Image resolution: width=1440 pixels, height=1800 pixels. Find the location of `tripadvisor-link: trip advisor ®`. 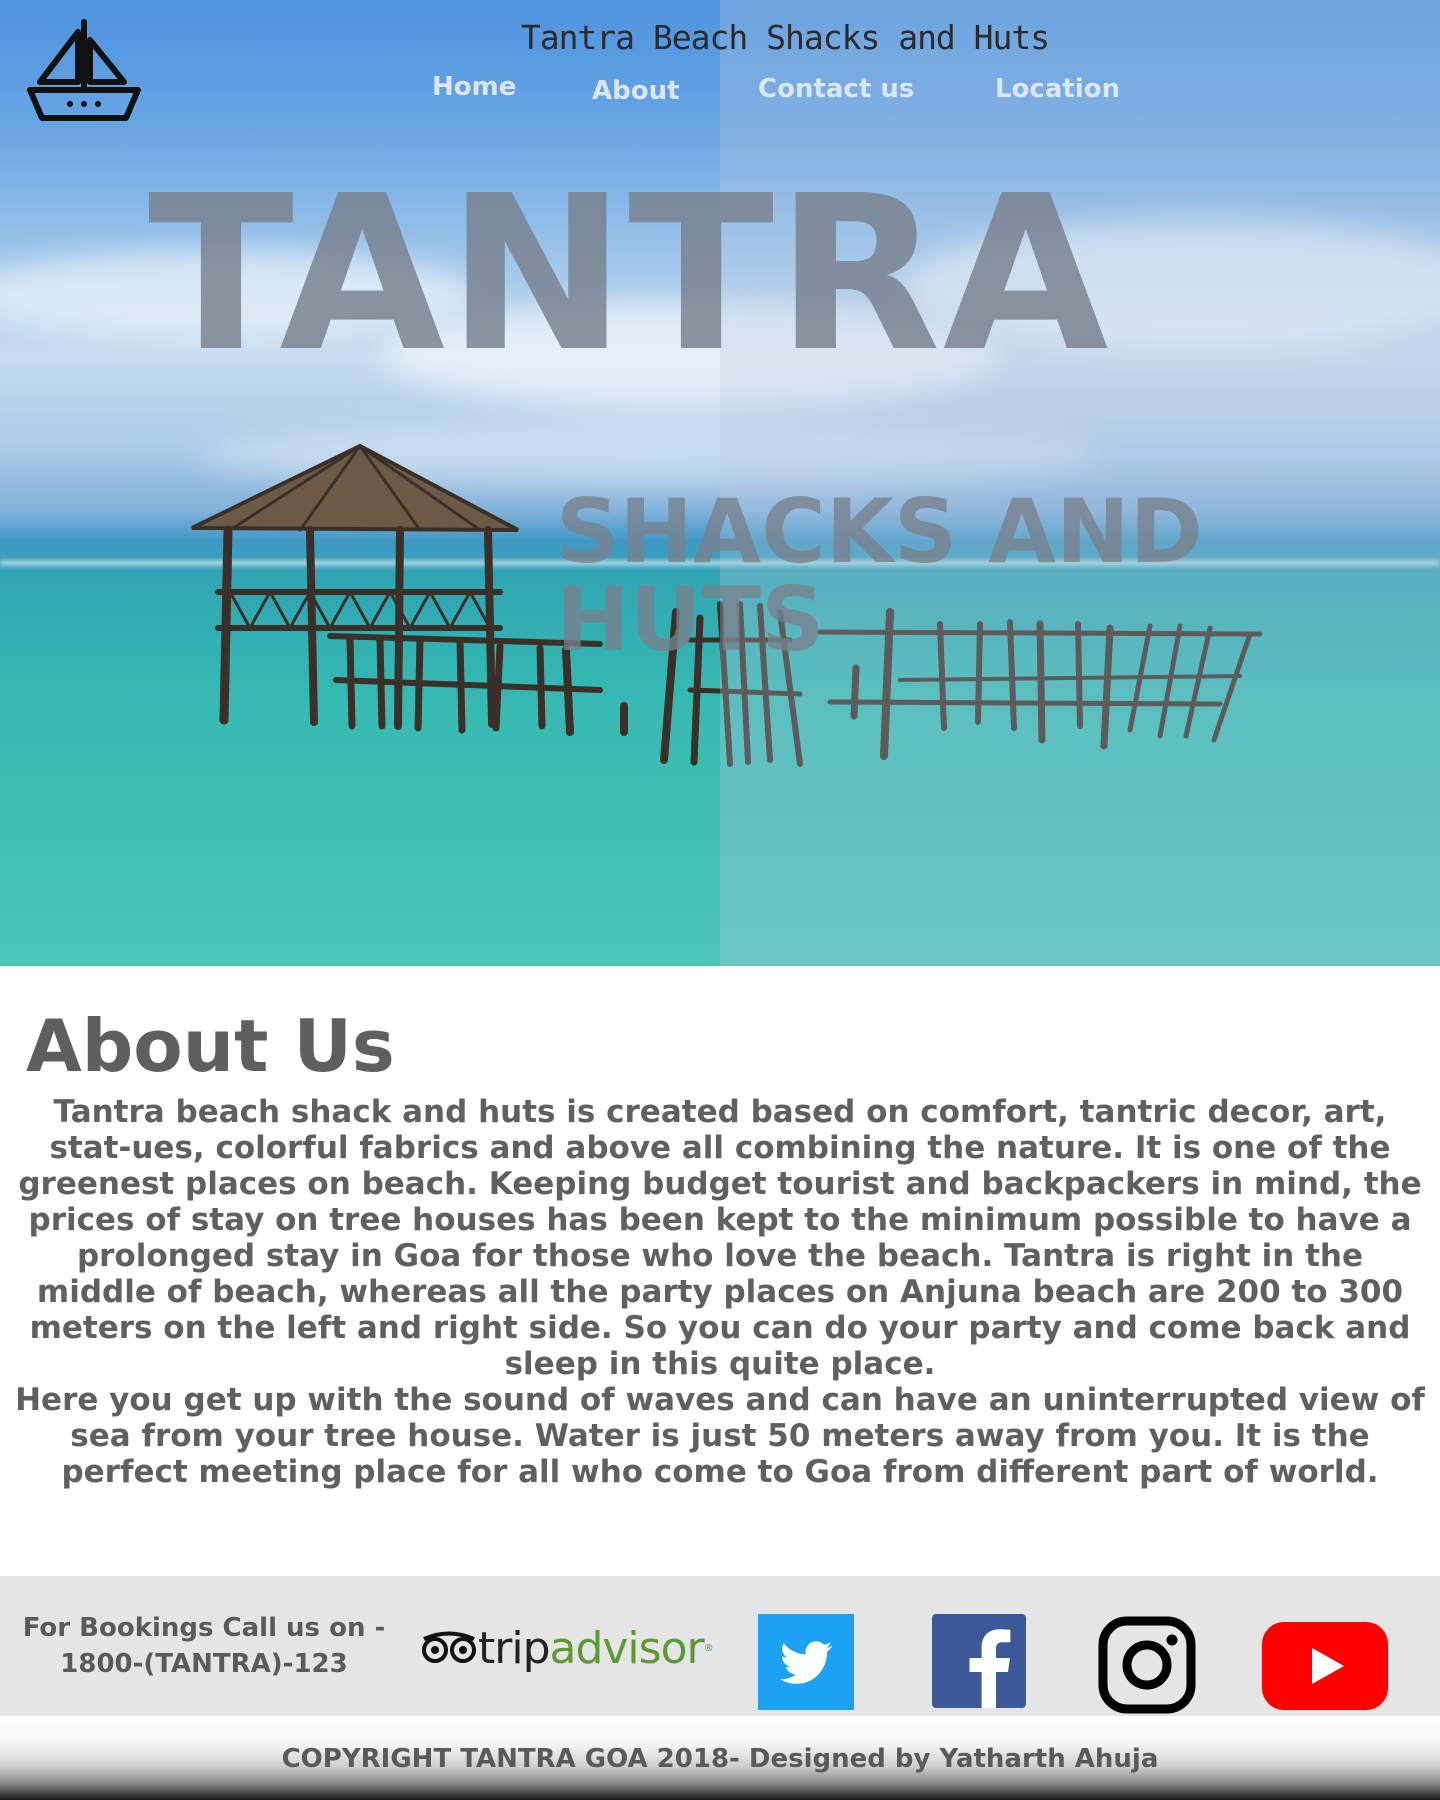

tripadvisor-link: trip advisor ® is located at coordinates (567, 1648).